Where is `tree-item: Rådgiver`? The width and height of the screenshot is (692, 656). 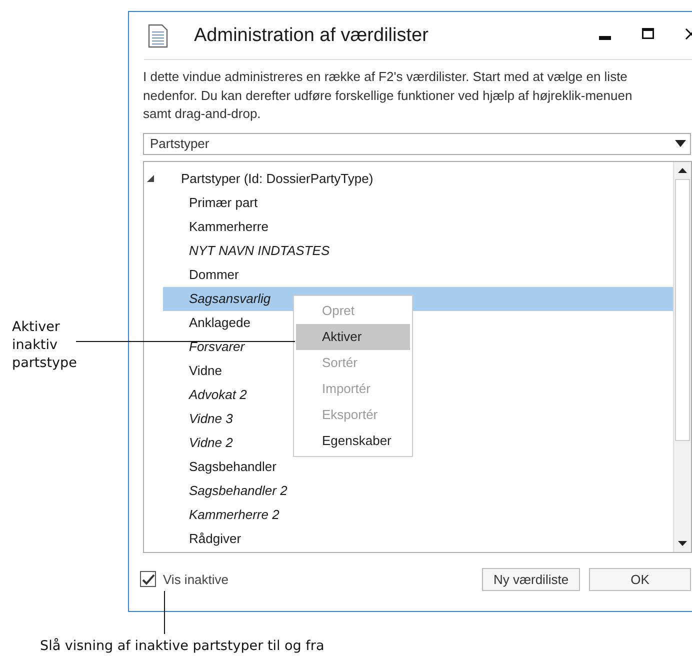 tree-item: Rådgiver is located at coordinates (215, 538).